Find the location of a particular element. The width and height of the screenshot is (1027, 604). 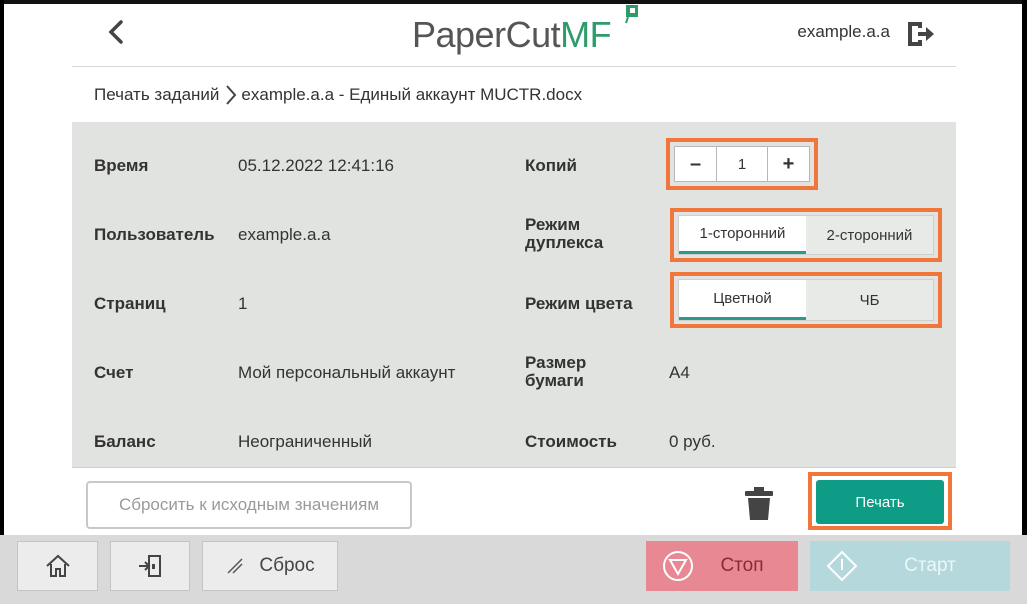

start-icon is located at coordinates (842, 566).